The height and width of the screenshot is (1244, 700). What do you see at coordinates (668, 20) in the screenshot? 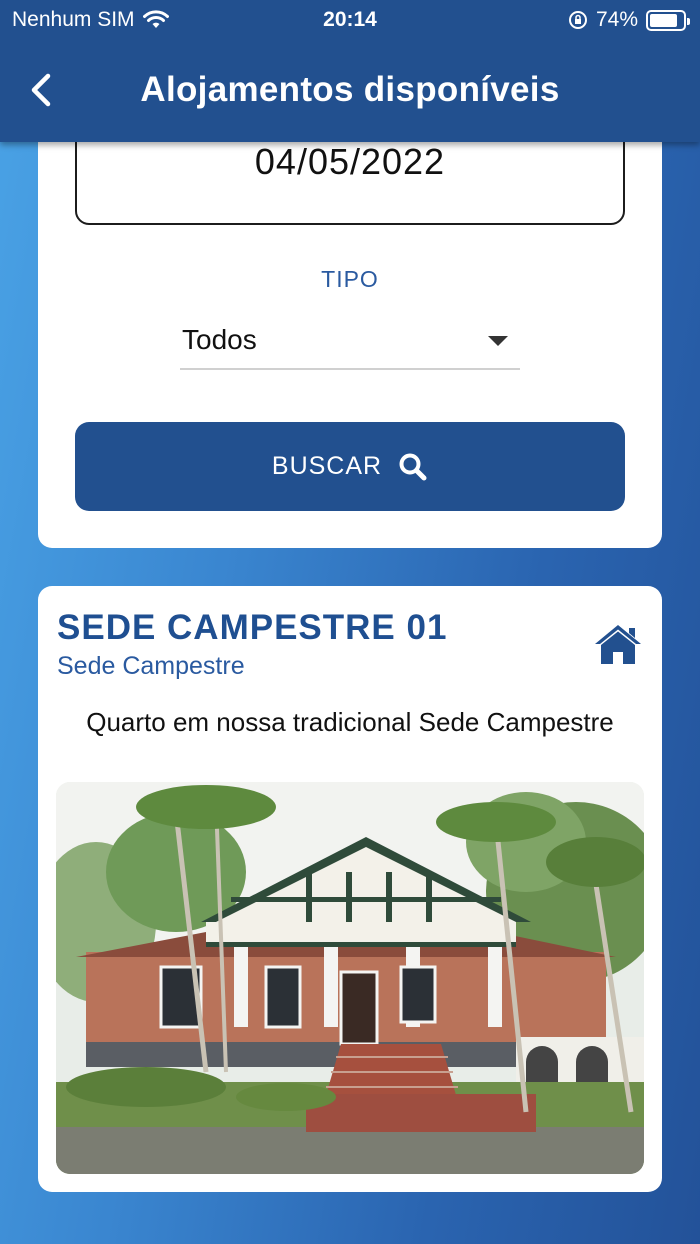
I see `battery-icon` at bounding box center [668, 20].